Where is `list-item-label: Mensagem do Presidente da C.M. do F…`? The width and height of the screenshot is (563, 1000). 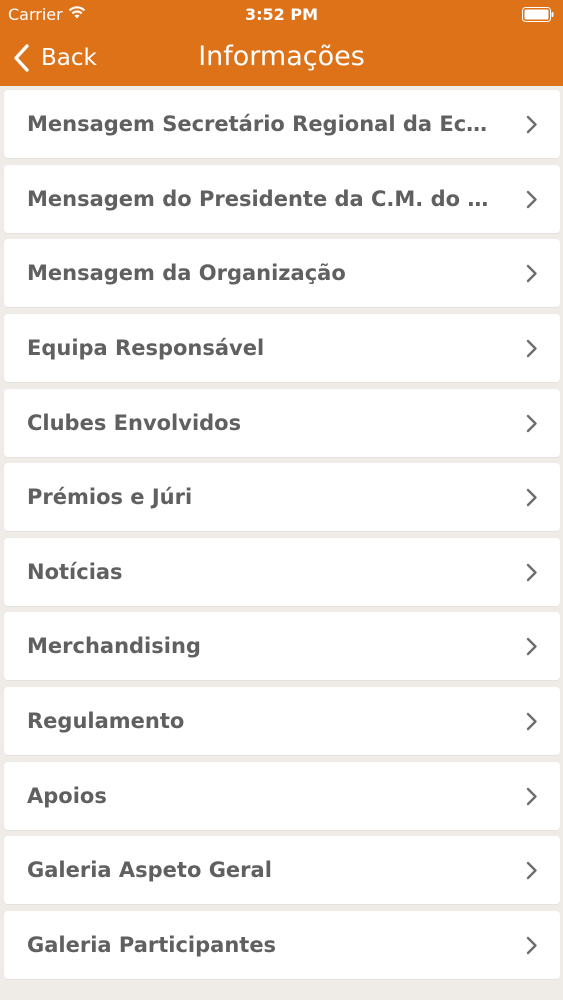 list-item-label: Mensagem do Presidente da C.M. do F… is located at coordinates (263, 198).